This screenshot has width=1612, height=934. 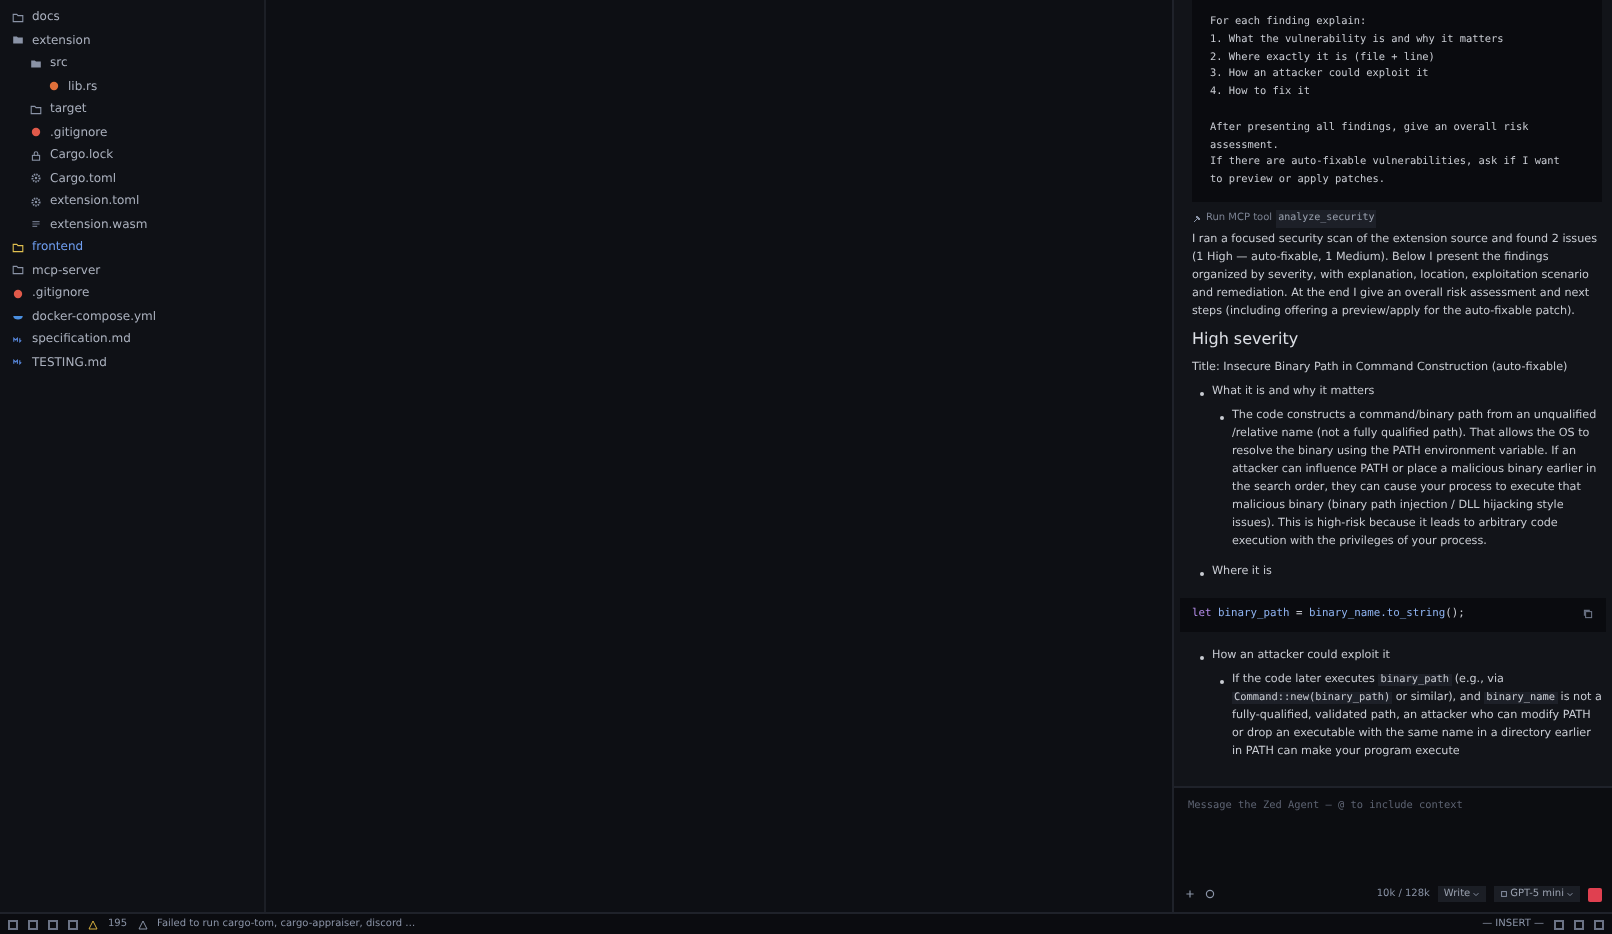 What do you see at coordinates (36, 224) in the screenshot?
I see `lines-icon` at bounding box center [36, 224].